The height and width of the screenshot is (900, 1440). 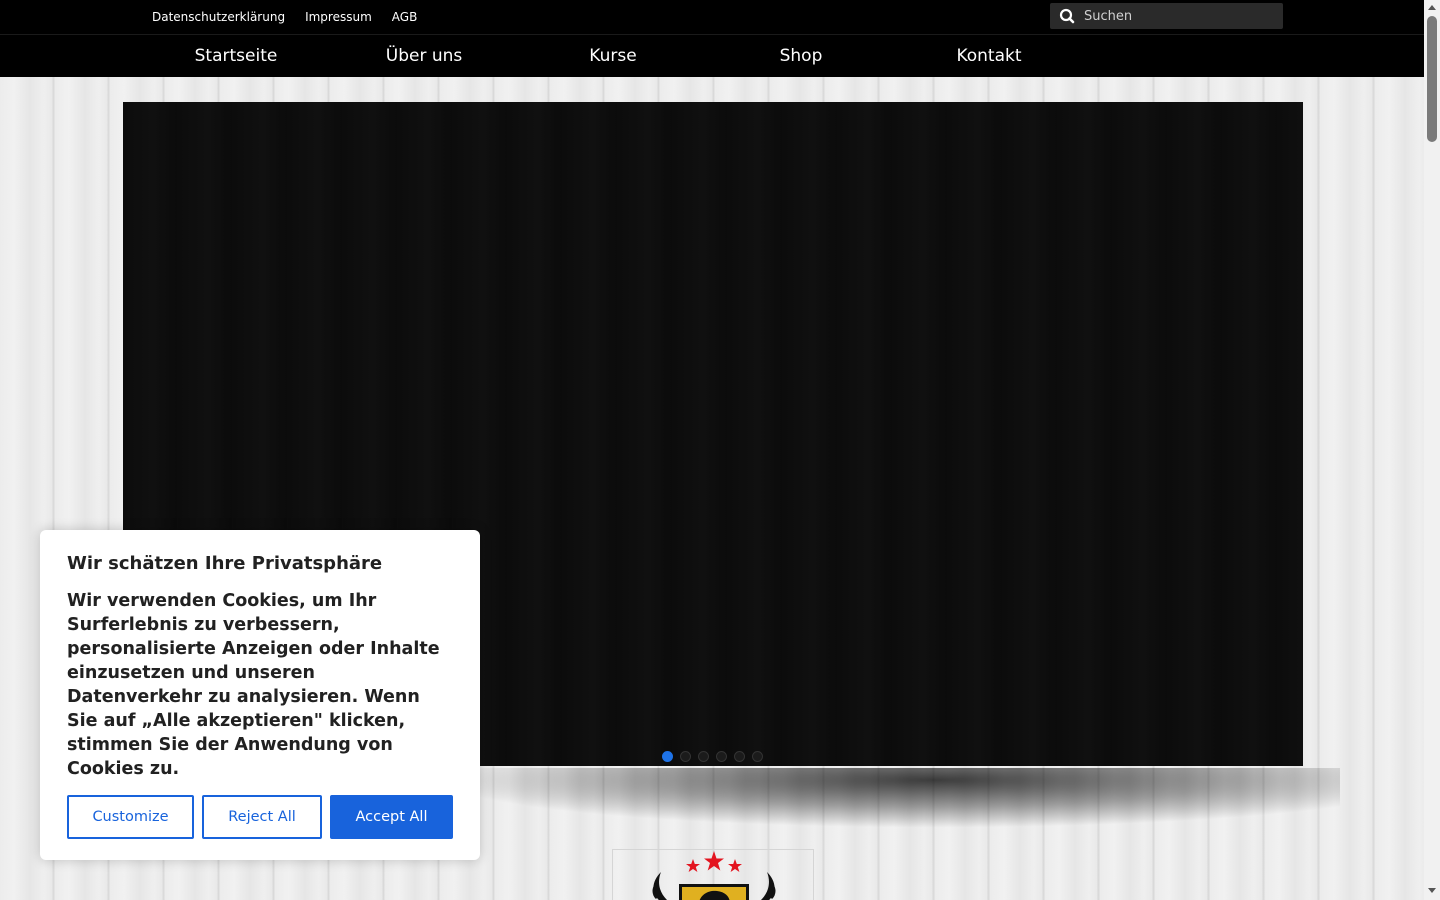 What do you see at coordinates (1432, 79) in the screenshot?
I see `scrollbar-thumb` at bounding box center [1432, 79].